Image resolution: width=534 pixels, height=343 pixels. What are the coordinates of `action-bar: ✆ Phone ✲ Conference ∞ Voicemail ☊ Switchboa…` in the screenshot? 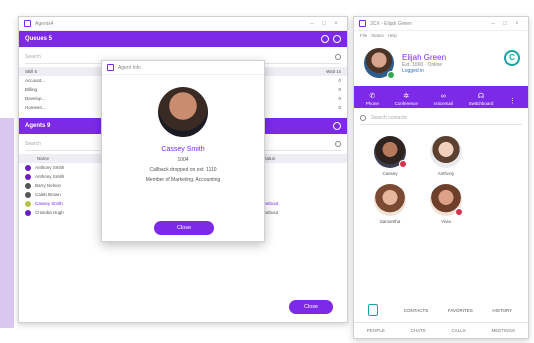 It's located at (441, 97).